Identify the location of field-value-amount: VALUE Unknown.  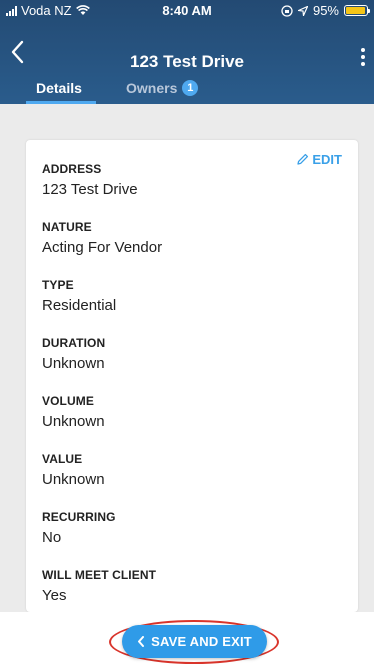
(192, 479).